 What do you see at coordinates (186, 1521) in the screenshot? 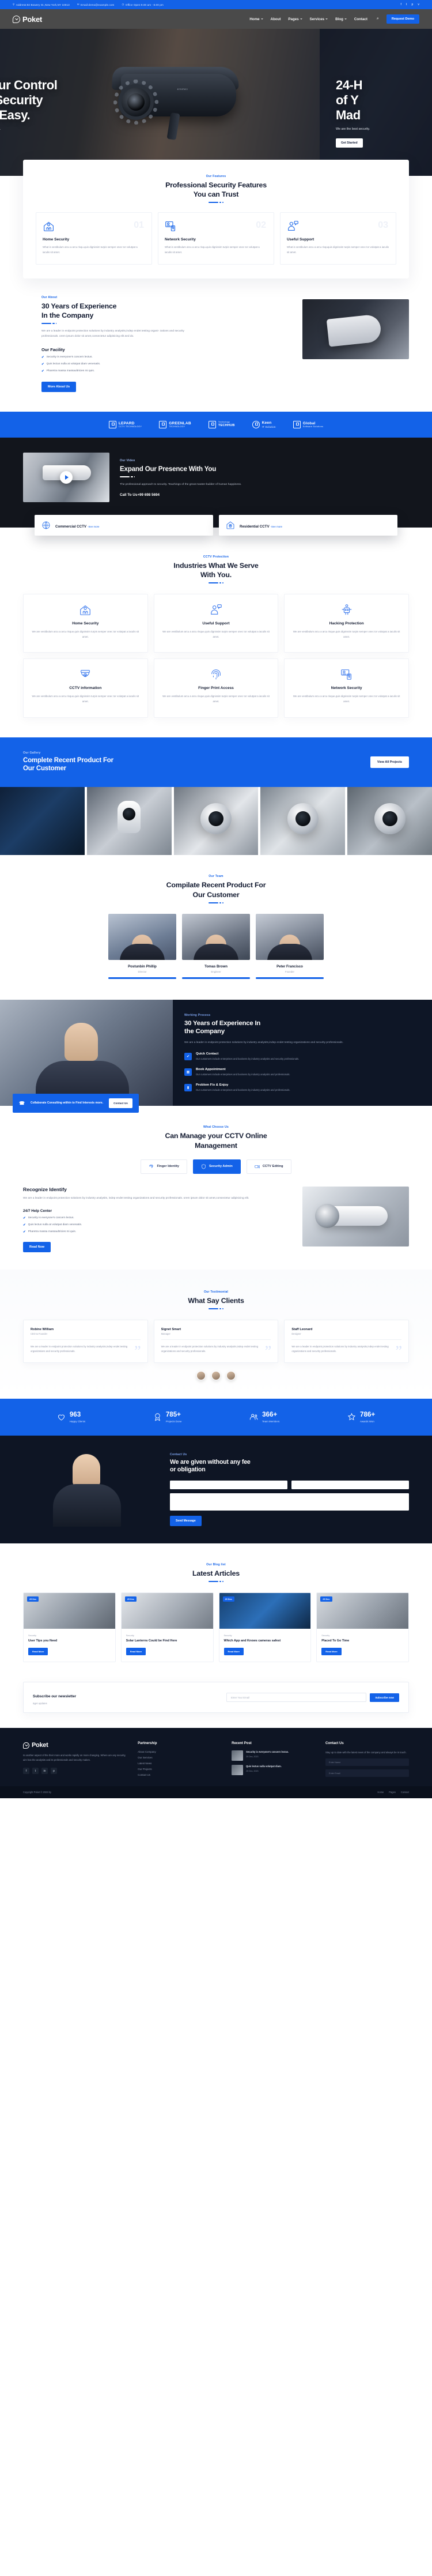
I see `send-message-button: Send Message` at bounding box center [186, 1521].